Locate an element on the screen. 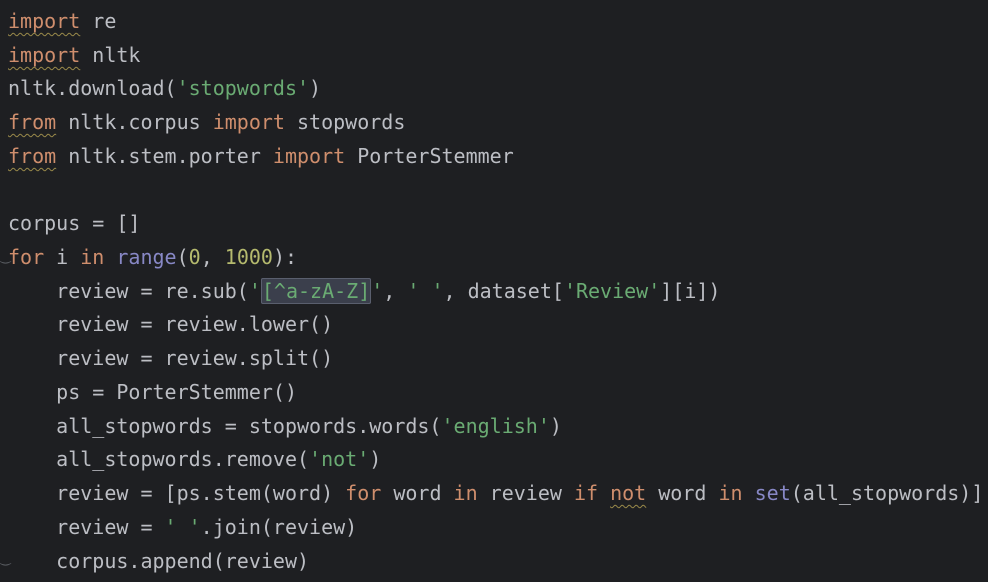  string-literal: 'not' is located at coordinates (339, 459).